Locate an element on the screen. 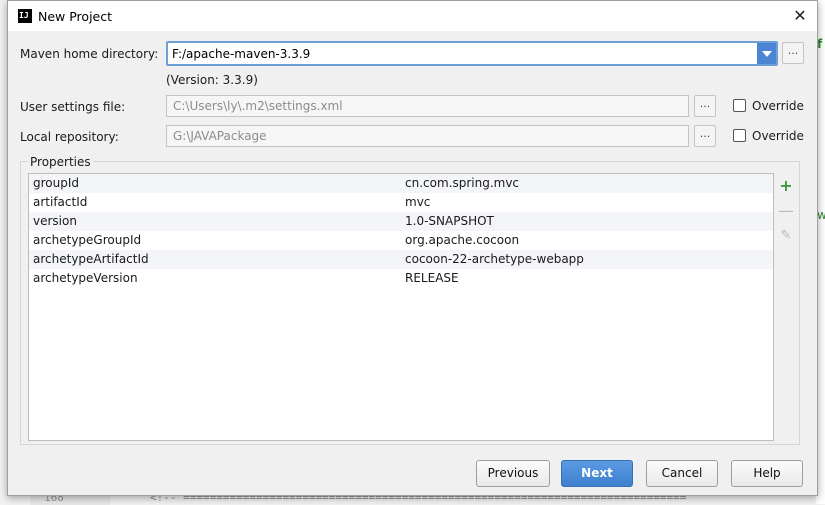 The image size is (825, 505). property-key: artifactId is located at coordinates (60, 202).